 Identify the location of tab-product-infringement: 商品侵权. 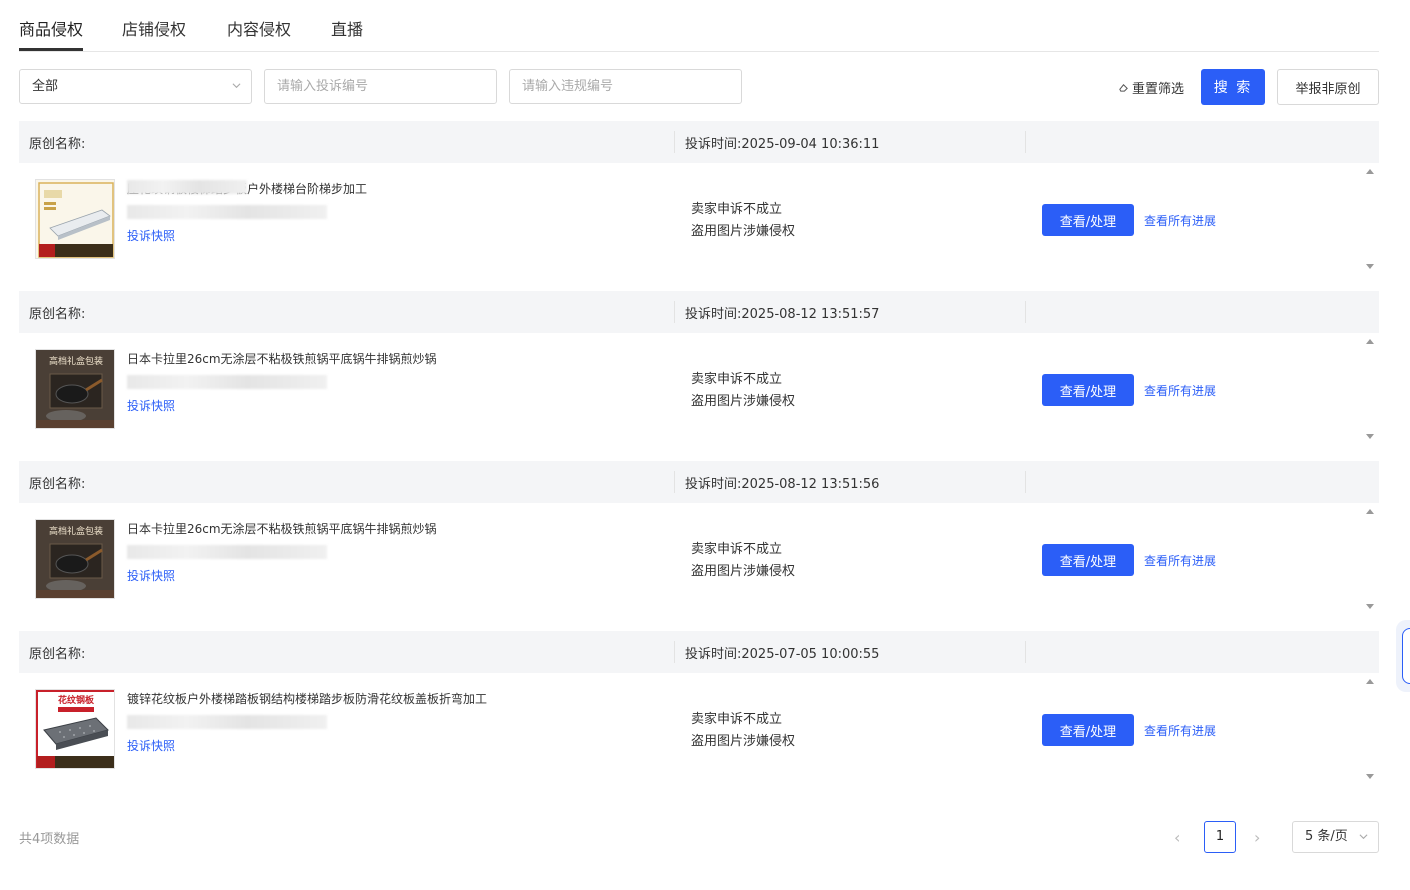
(51, 30).